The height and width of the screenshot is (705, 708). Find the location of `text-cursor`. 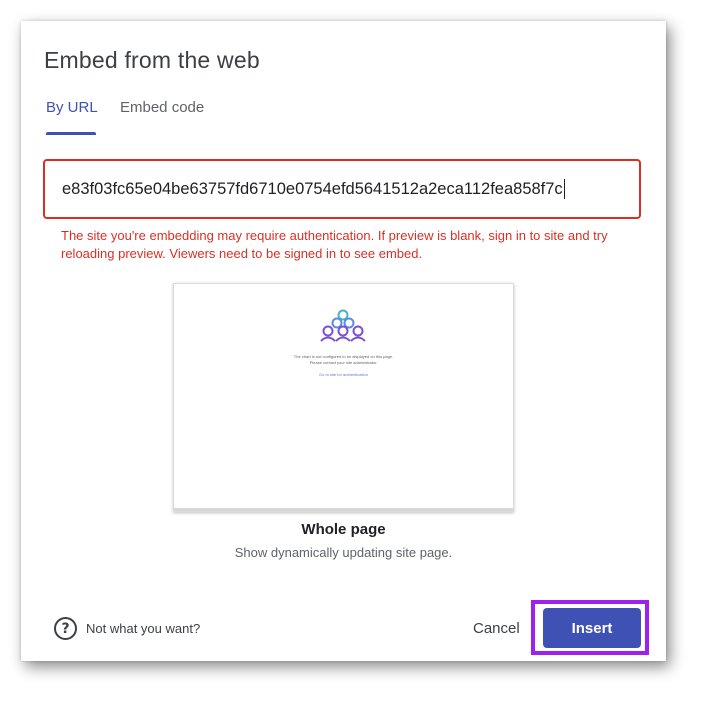

text-cursor is located at coordinates (564, 189).